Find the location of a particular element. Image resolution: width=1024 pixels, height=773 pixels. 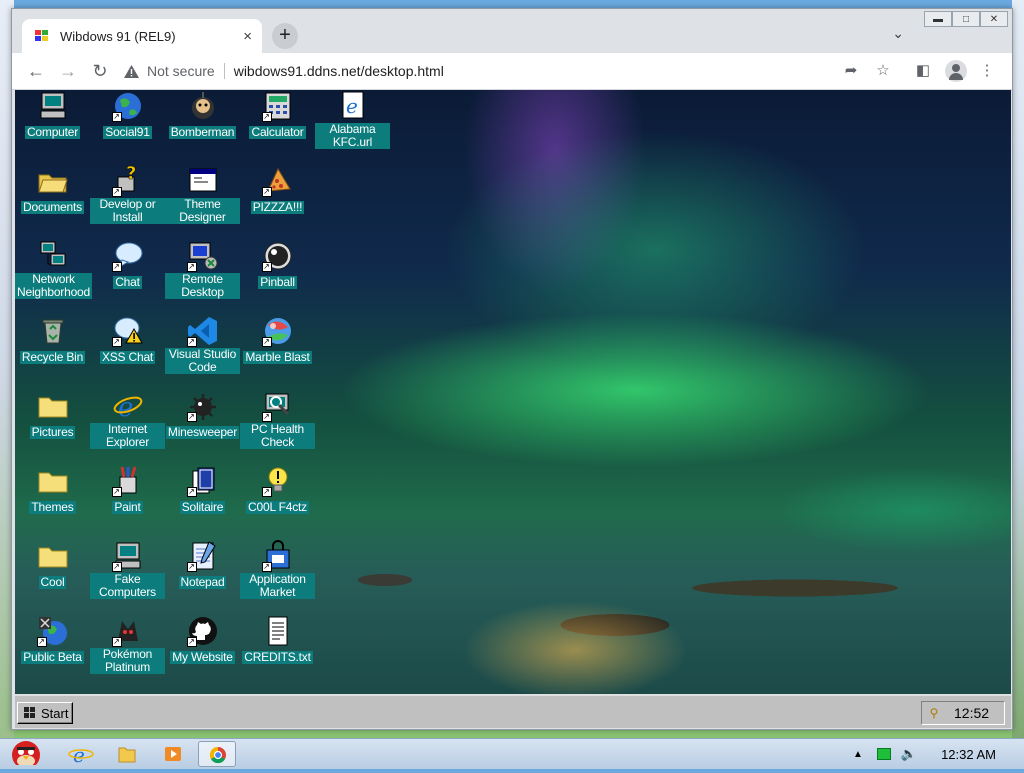

tray-expand-icon: ▲ is located at coordinates (858, 754).